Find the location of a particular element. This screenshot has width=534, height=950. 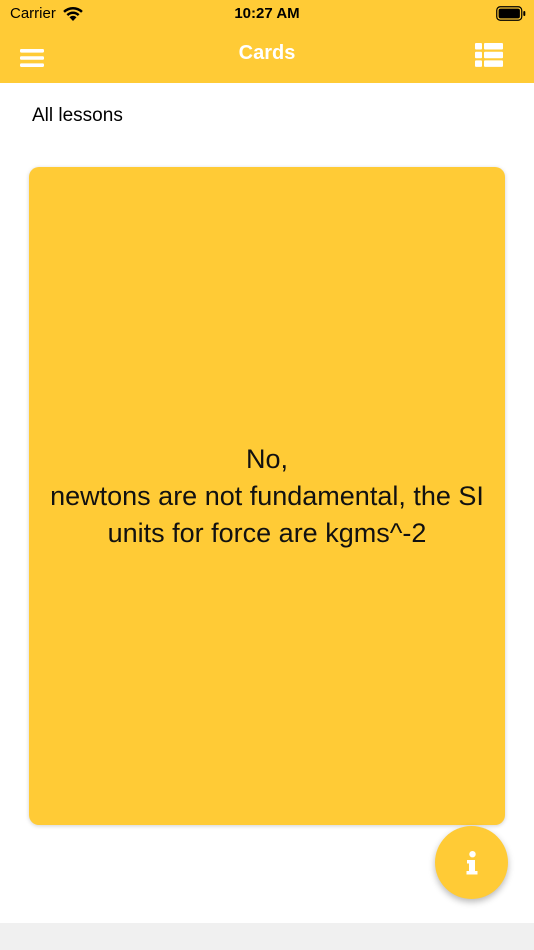

lesson-filter-label: All lessons is located at coordinates (77, 116).